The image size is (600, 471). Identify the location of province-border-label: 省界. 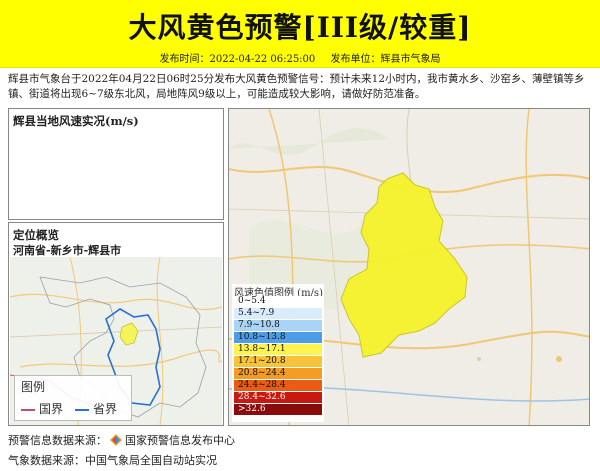
(105, 409).